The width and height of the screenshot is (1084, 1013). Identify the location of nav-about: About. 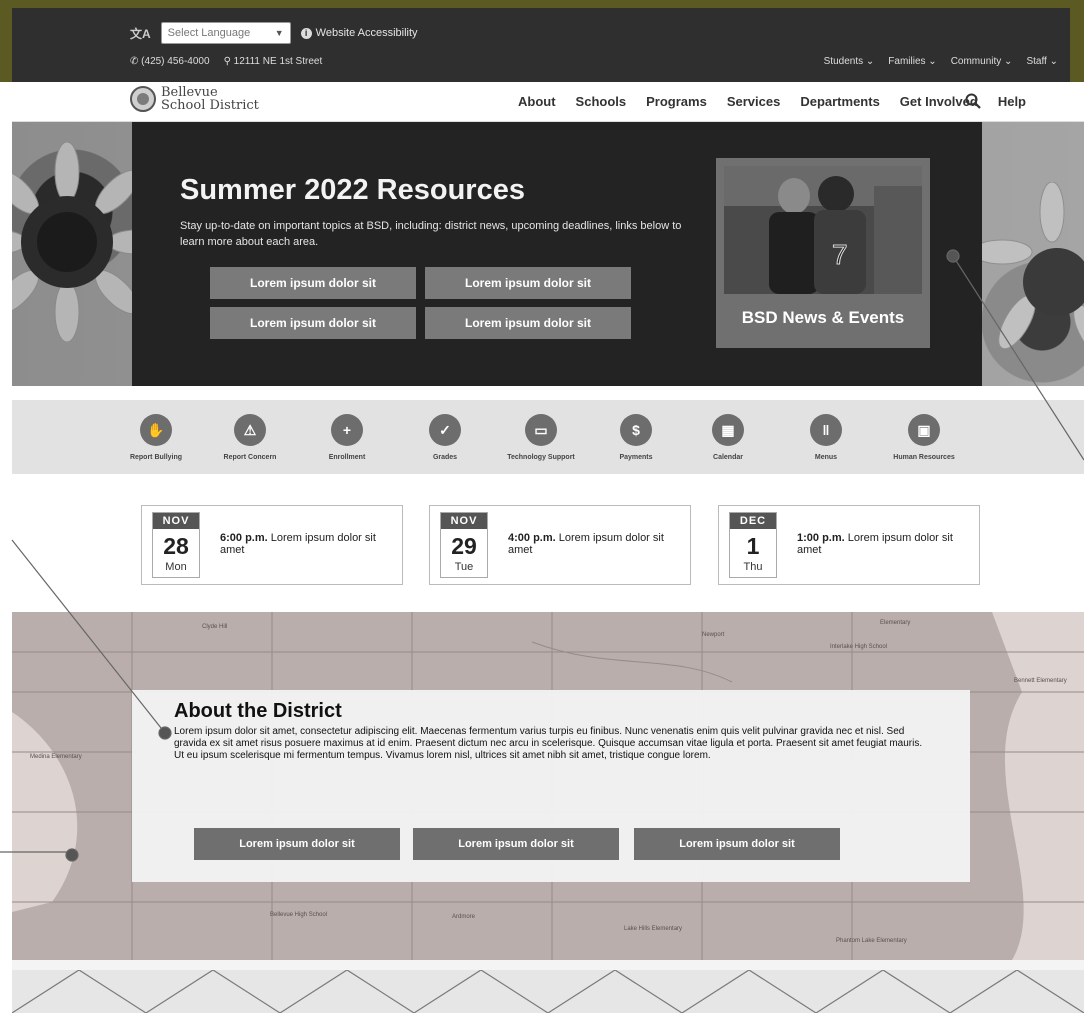
(537, 101).